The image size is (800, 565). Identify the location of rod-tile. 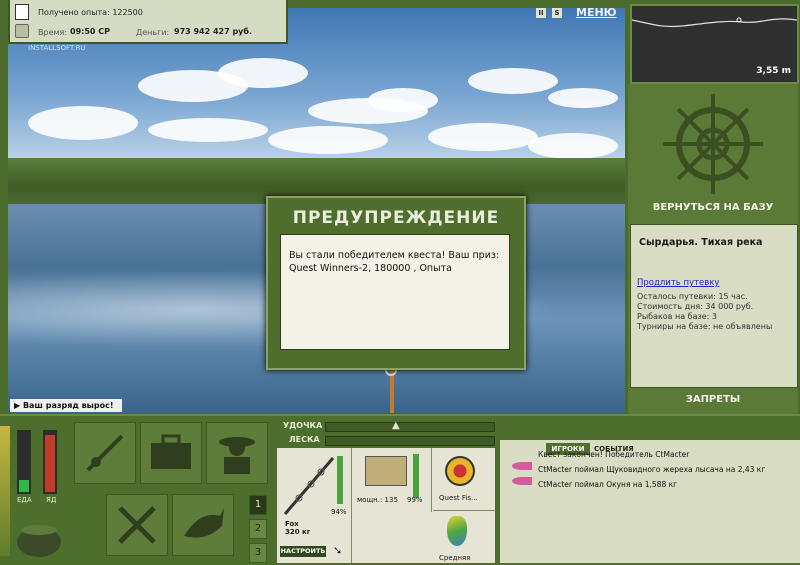
(105, 453).